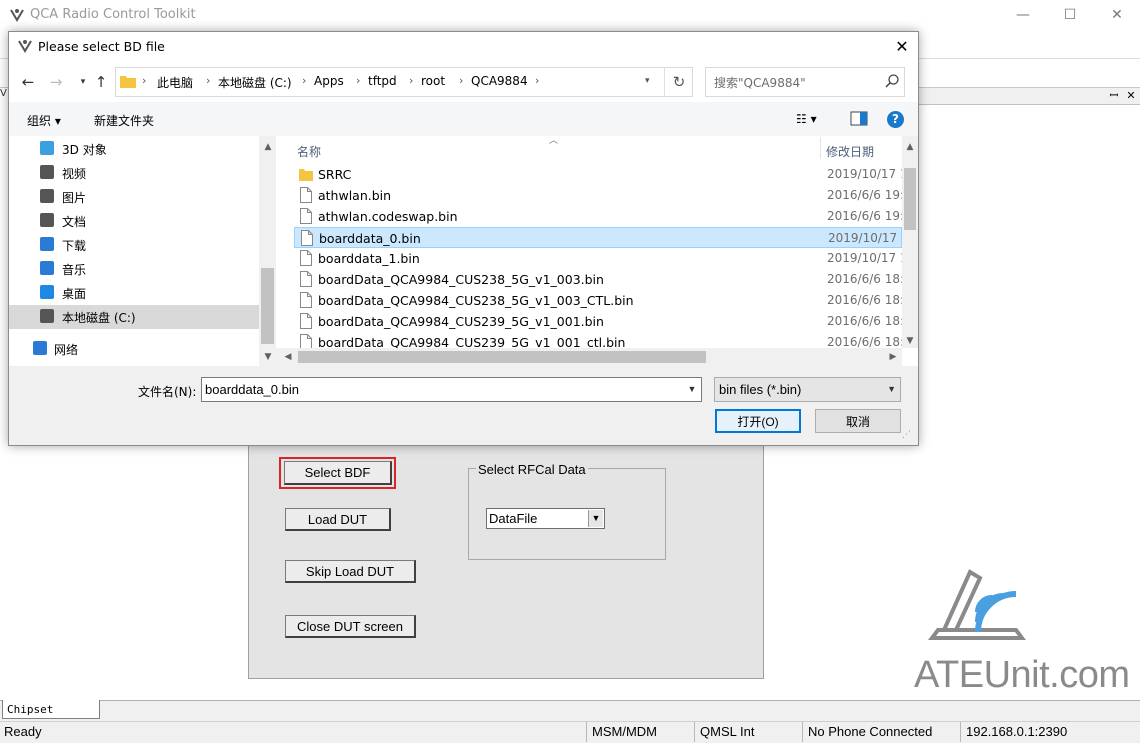 Image resolution: width=1140 pixels, height=743 pixels. What do you see at coordinates (598, 216) in the screenshot?
I see `file-row: athwlan.codeswap.bin 2016/6/6 19:0` at bounding box center [598, 216].